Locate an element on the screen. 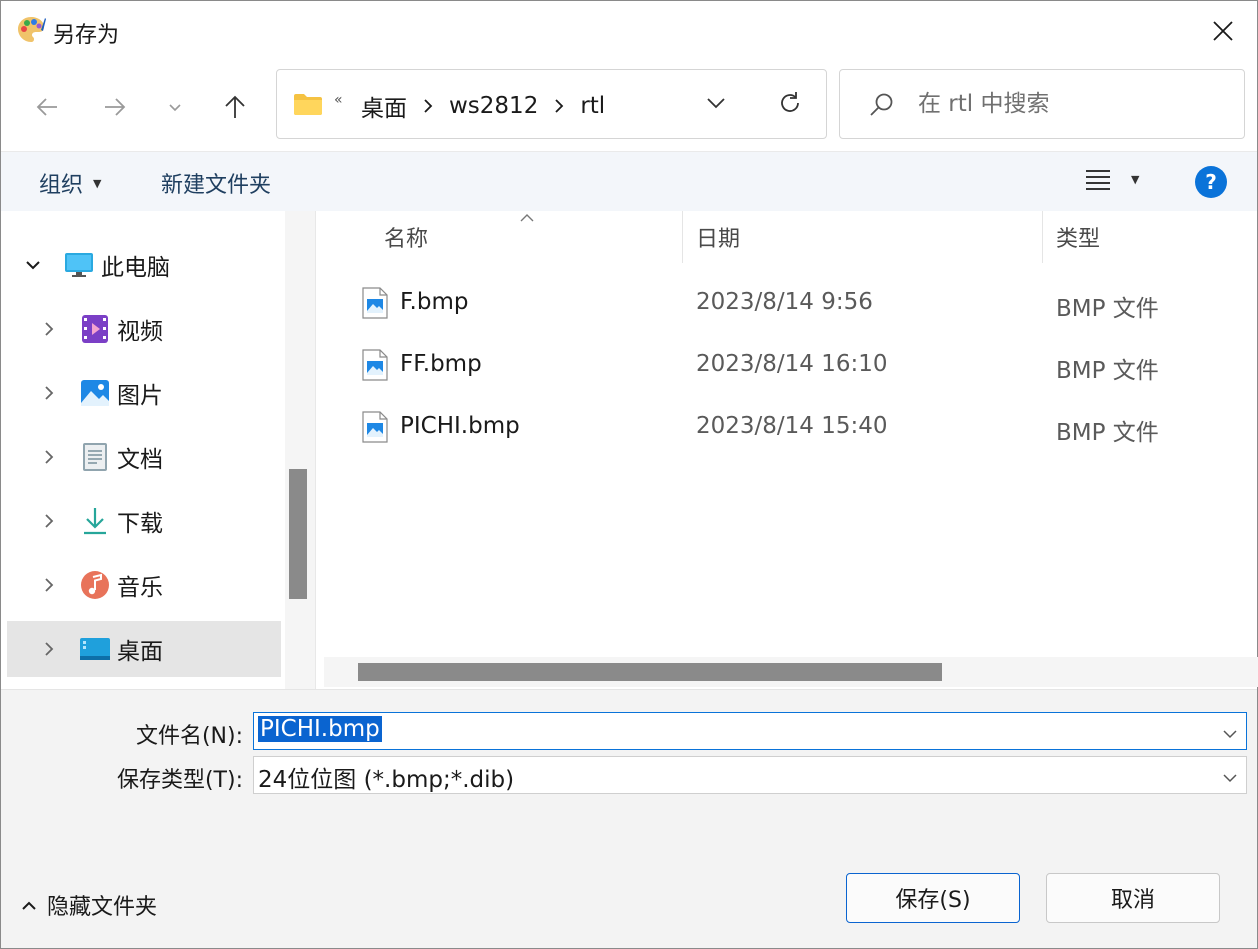 This screenshot has height=949, width=1258. refresh-button is located at coordinates (790, 105).